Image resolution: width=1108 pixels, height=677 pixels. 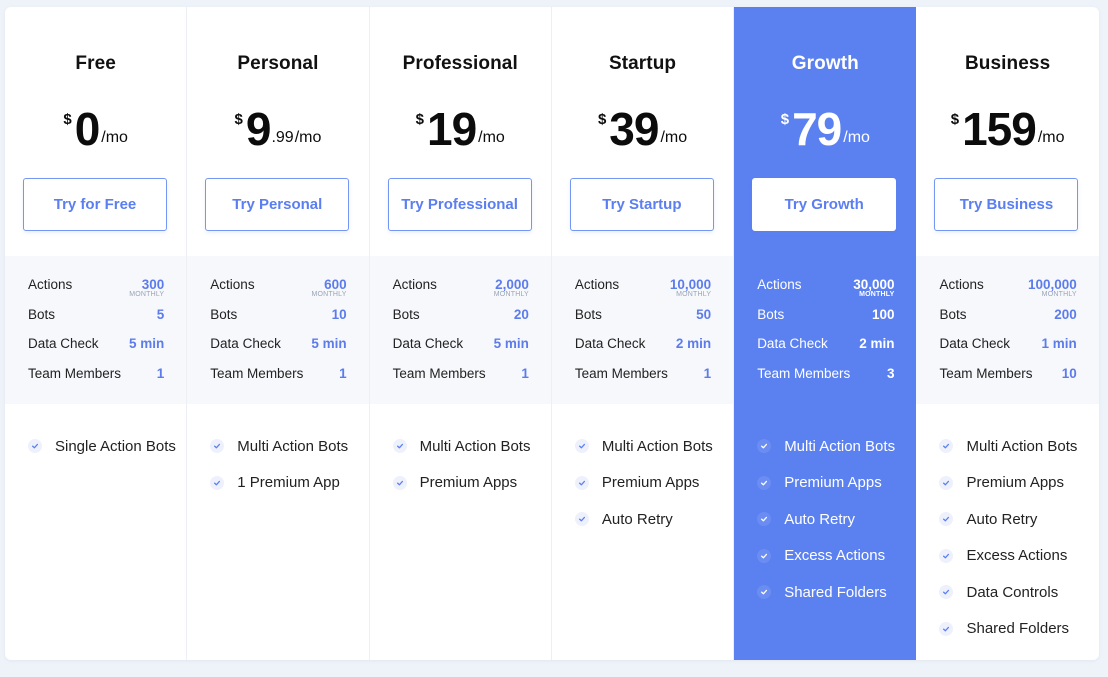 What do you see at coordinates (277, 204) in the screenshot?
I see `try-plan-button: Try Personal` at bounding box center [277, 204].